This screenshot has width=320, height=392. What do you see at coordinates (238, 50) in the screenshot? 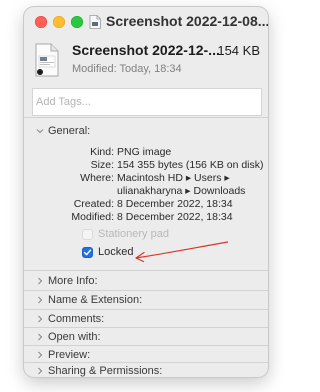
I see `file-size: 154 KB` at bounding box center [238, 50].